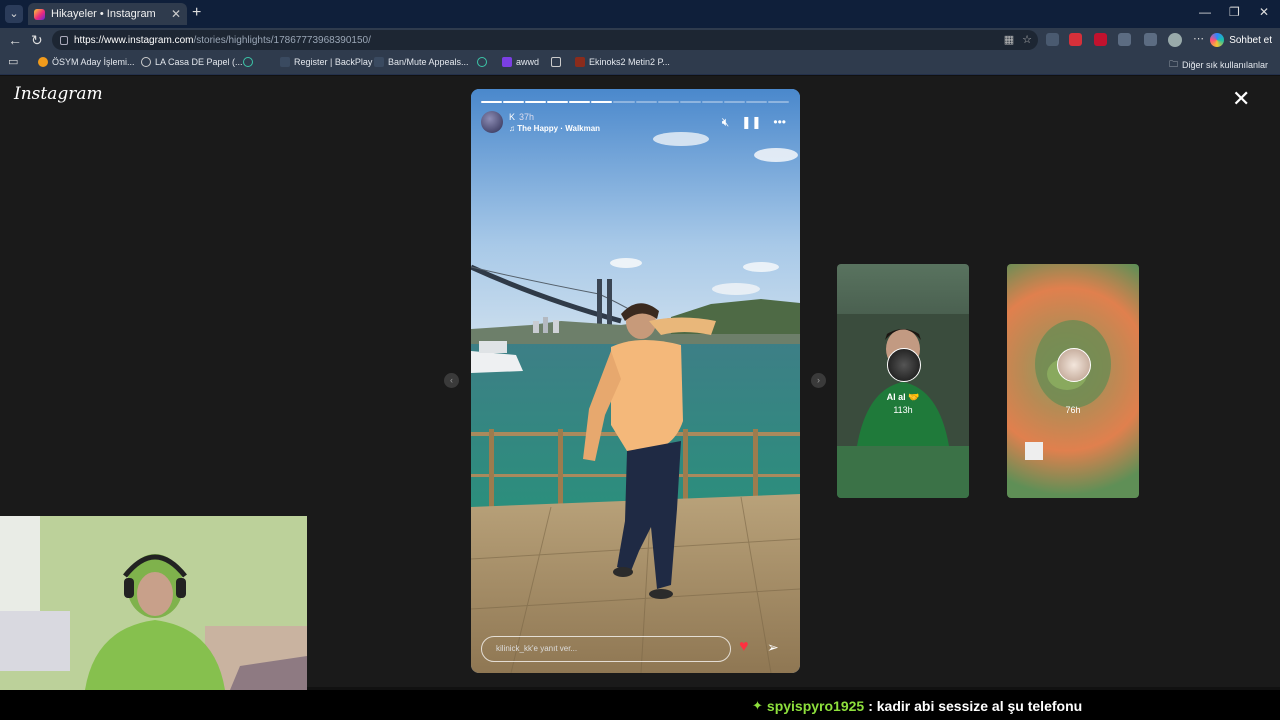 This screenshot has width=1280, height=720. I want to click on story-controls: 🔇︎ ❚❚ •••, so click(754, 122).